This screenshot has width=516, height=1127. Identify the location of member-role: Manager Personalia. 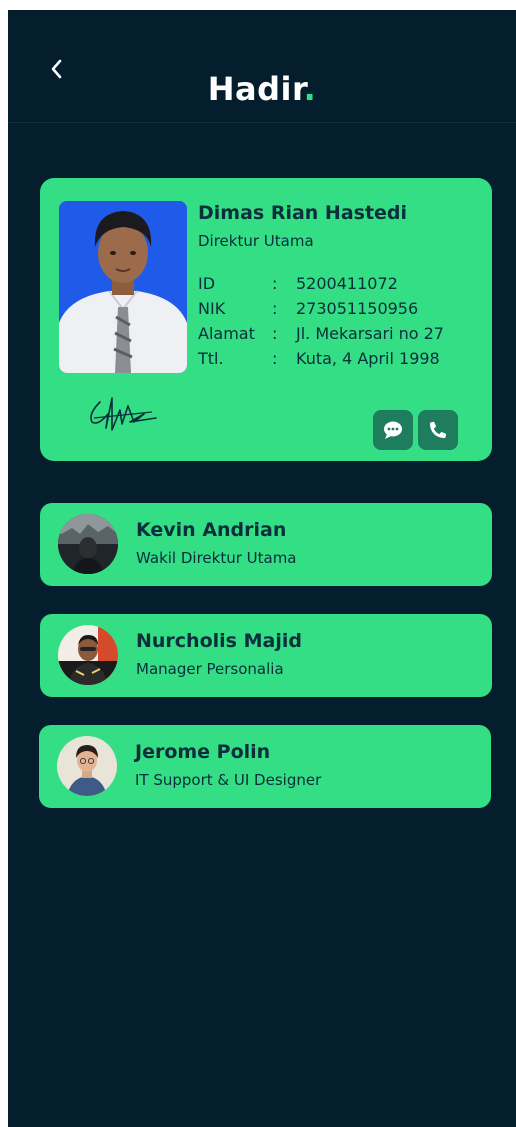
(210, 669).